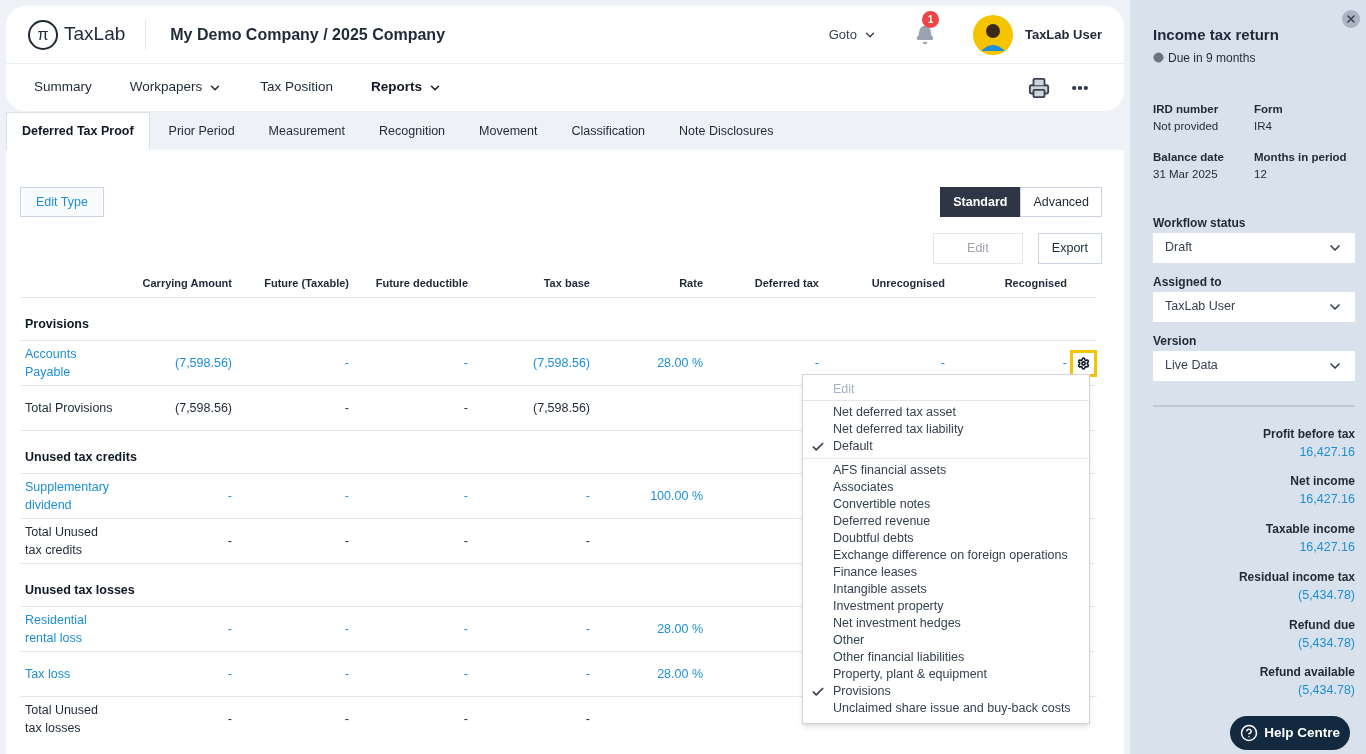 The image size is (1366, 754). Describe the element at coordinates (1212, 58) in the screenshot. I see `due-text: Due in 9 months` at that location.